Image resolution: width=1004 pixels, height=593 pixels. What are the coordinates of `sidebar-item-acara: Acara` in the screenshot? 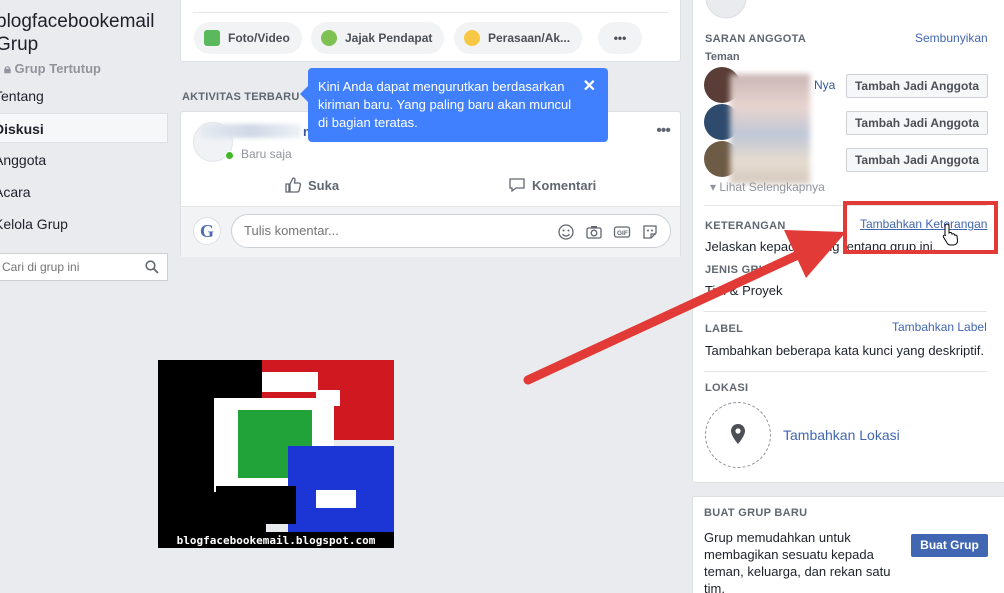 It's located at (84, 192).